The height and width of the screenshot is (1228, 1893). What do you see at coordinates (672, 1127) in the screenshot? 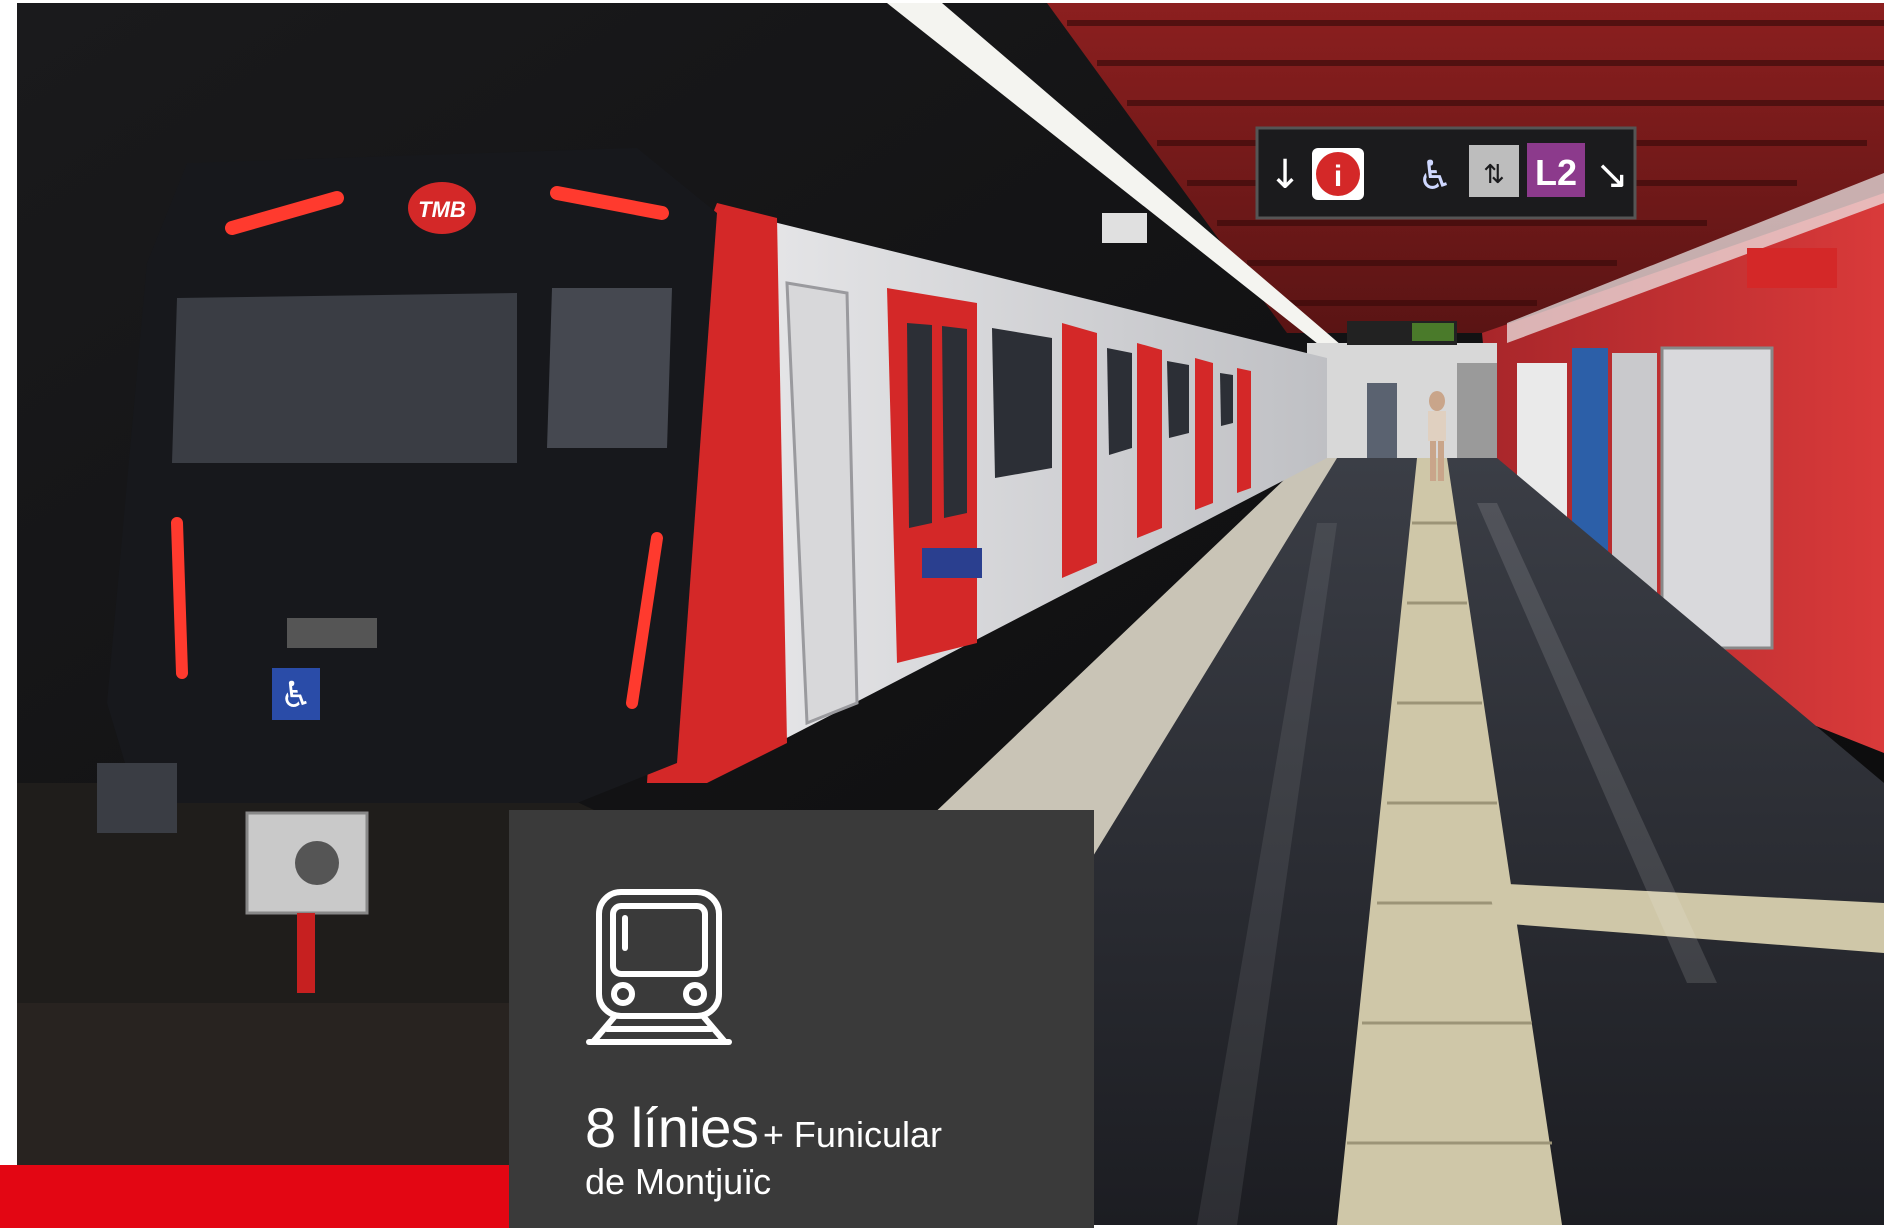
I see `lines-count: 8 línies` at bounding box center [672, 1127].